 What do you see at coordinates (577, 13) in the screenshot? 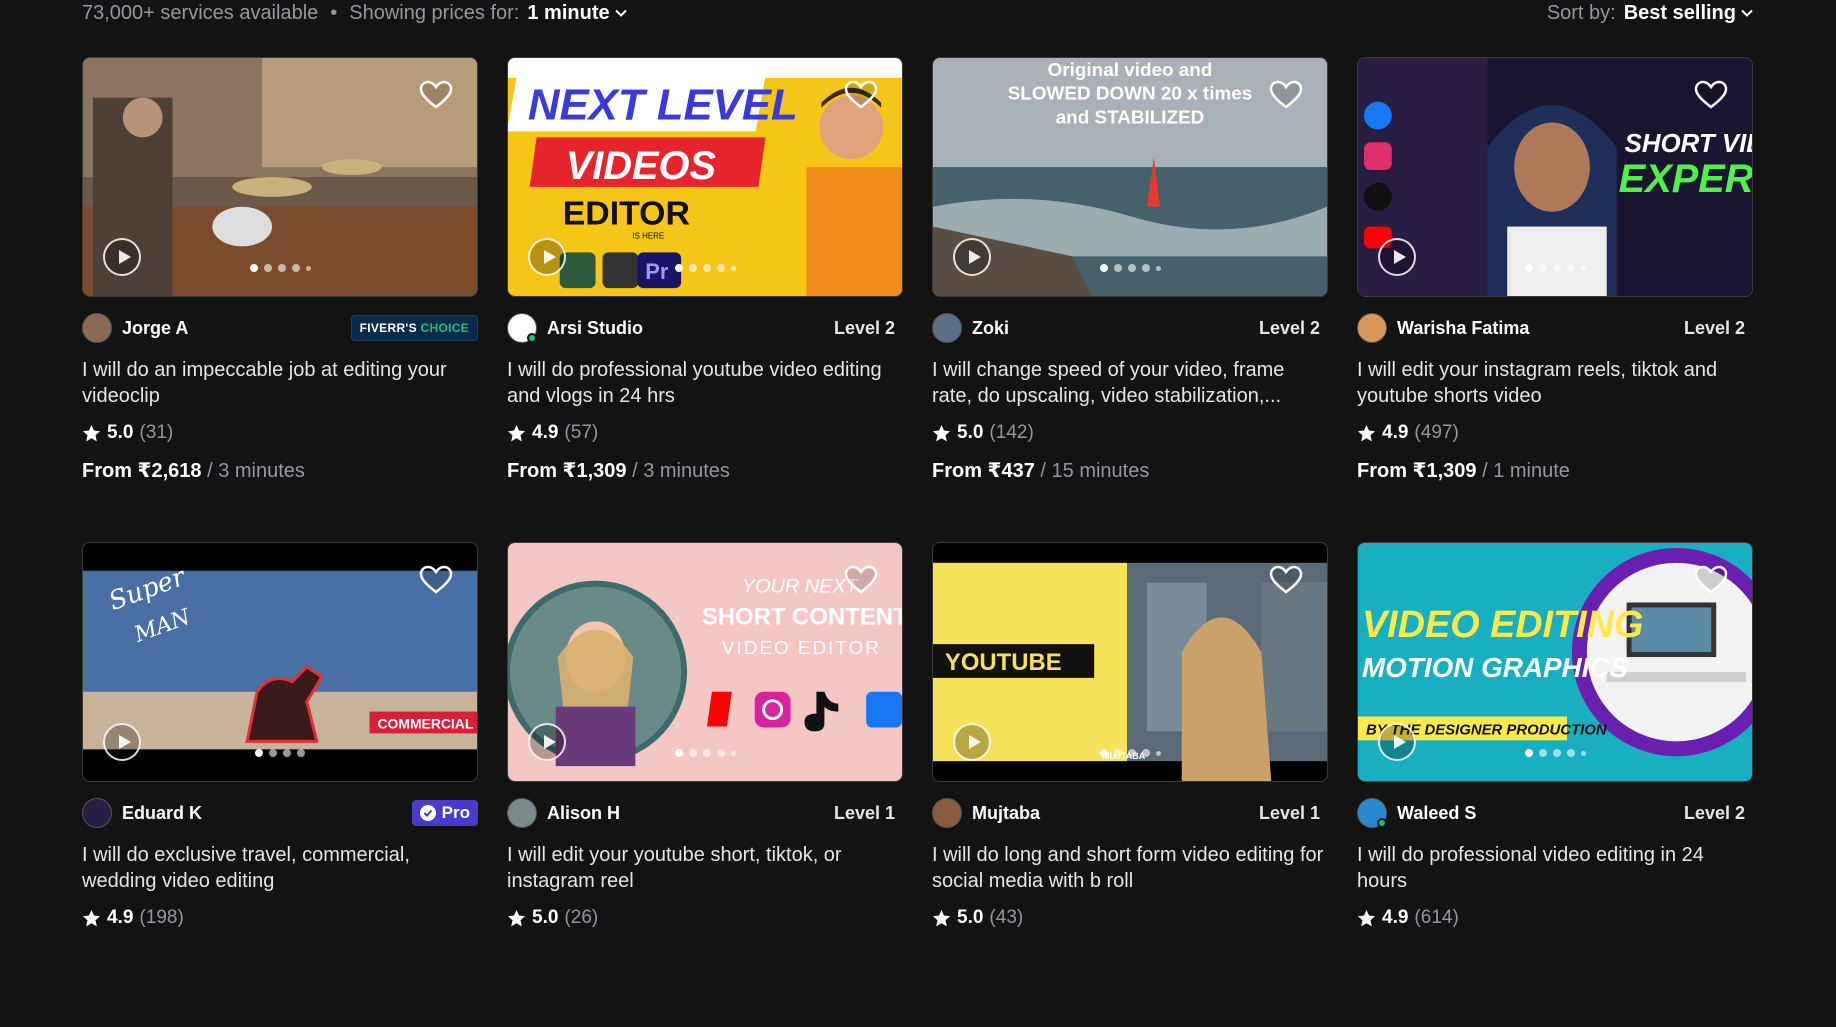
I see `duration-dropdown: 1 minute` at bounding box center [577, 13].